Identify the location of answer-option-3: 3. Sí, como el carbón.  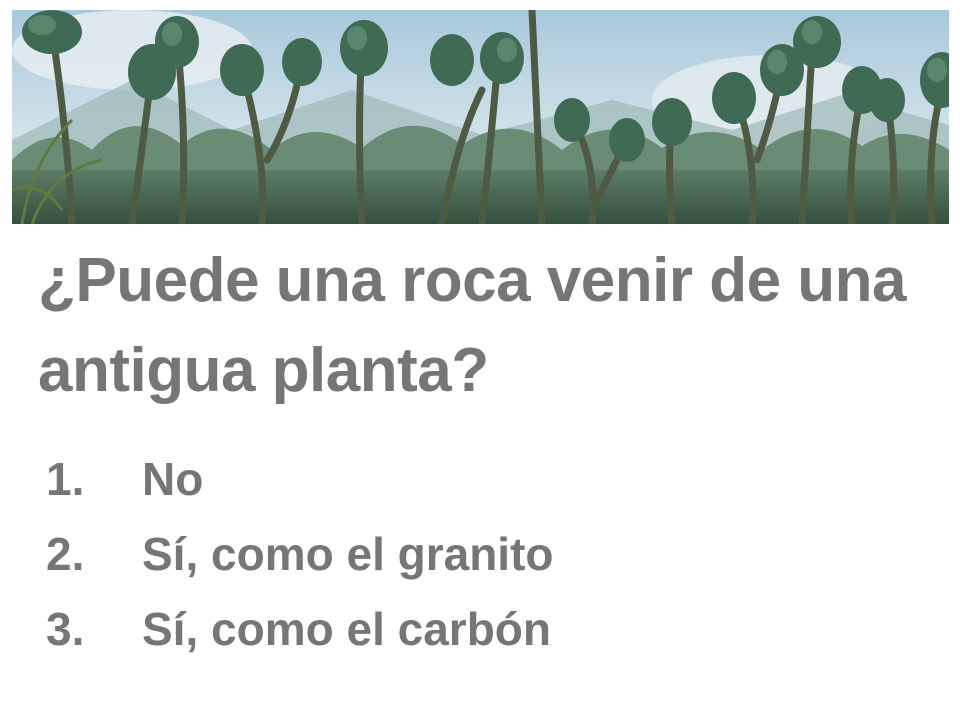
(486, 629).